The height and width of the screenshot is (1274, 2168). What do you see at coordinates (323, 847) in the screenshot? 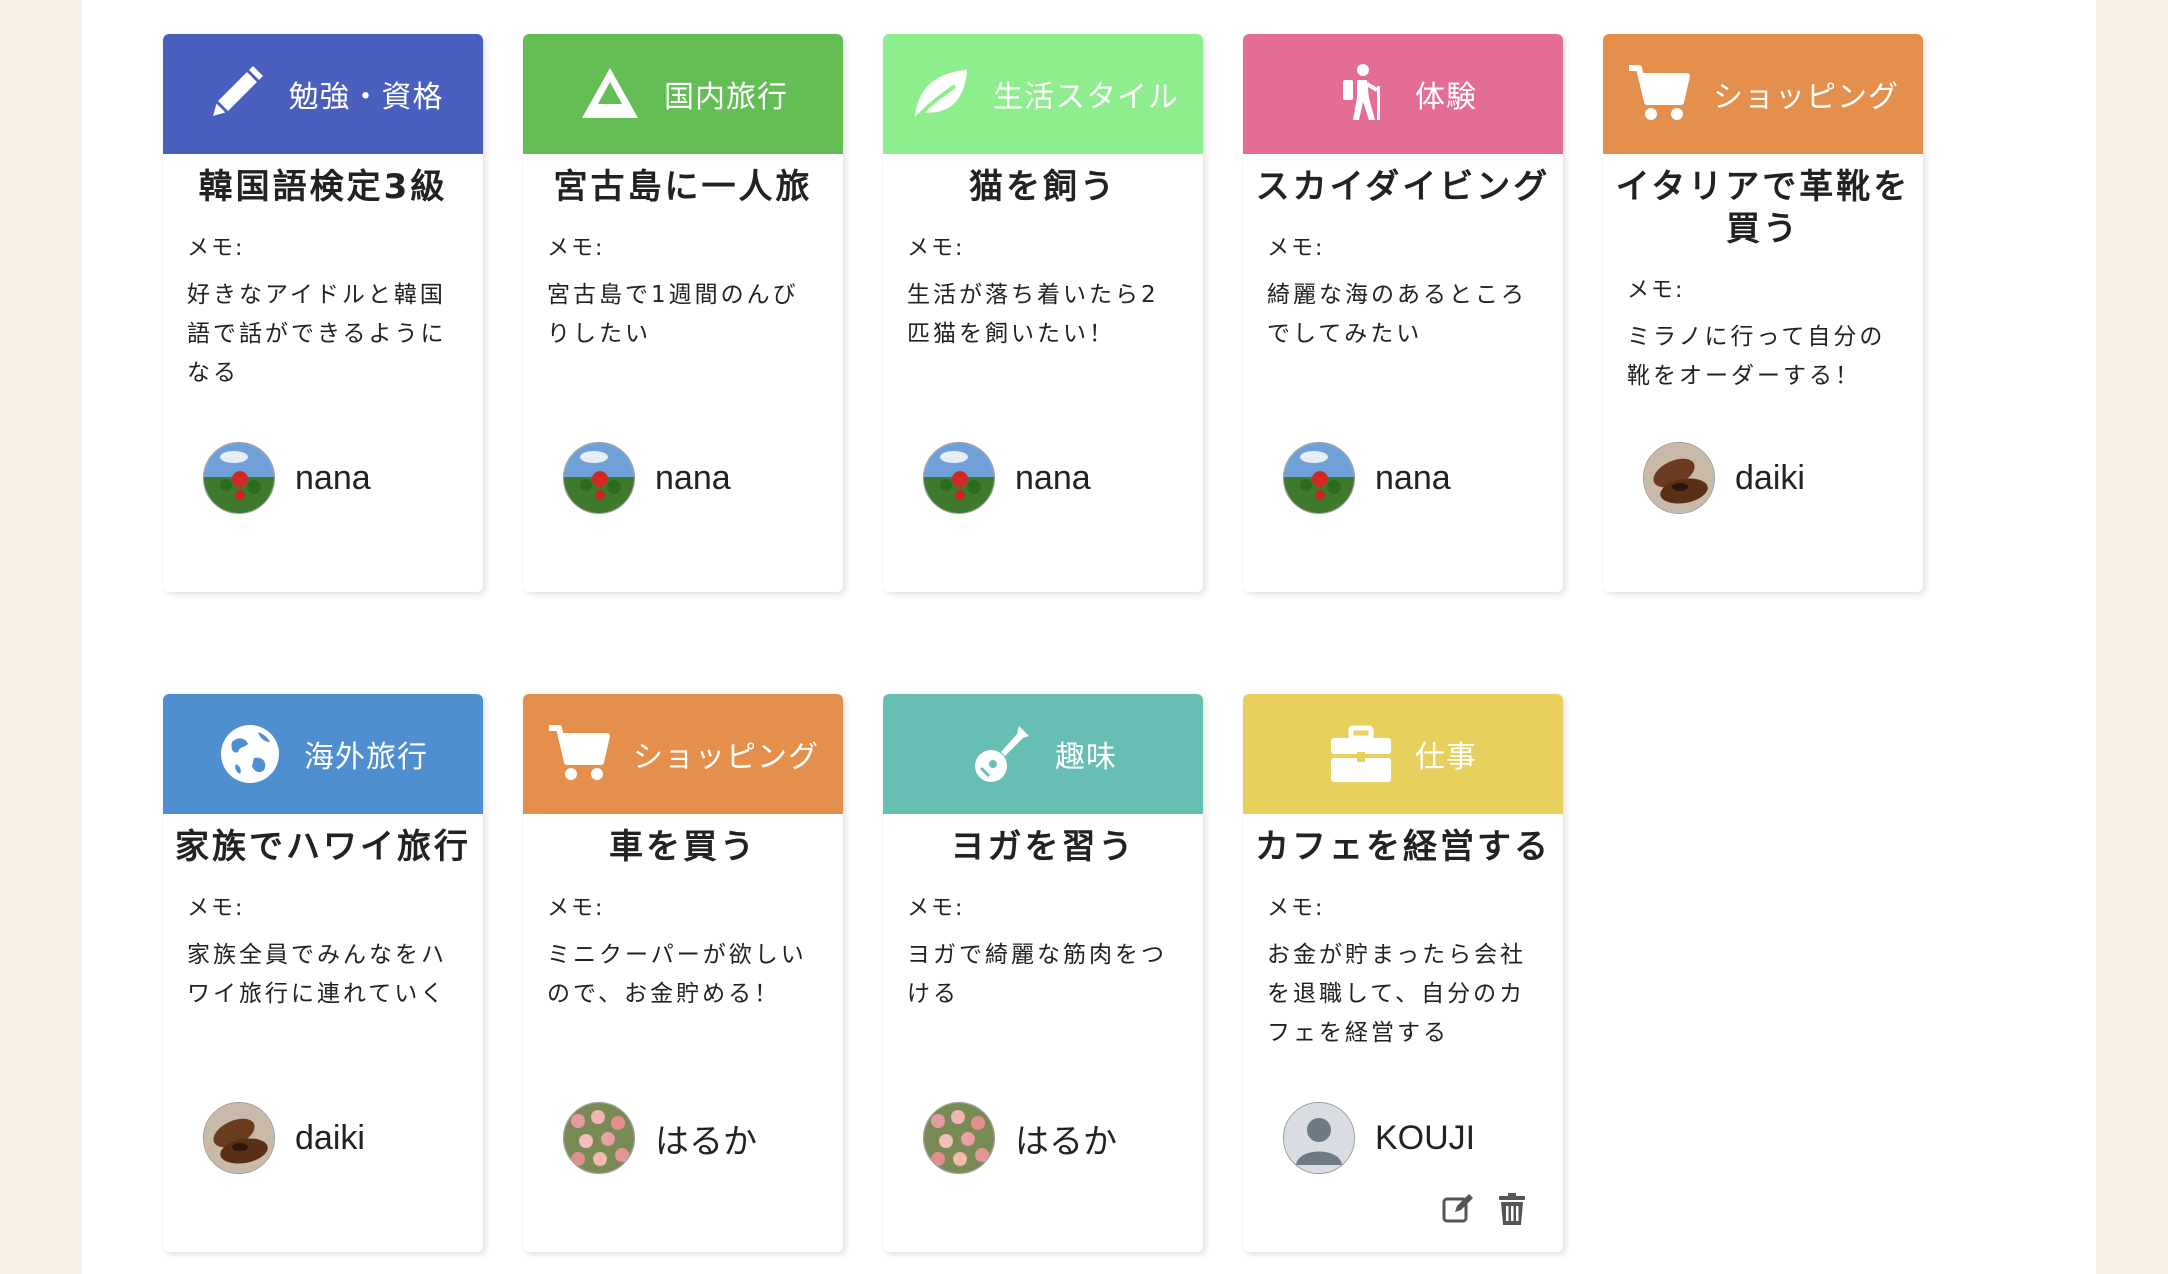
I see `goal-title: 家族でハワイ旅行` at bounding box center [323, 847].